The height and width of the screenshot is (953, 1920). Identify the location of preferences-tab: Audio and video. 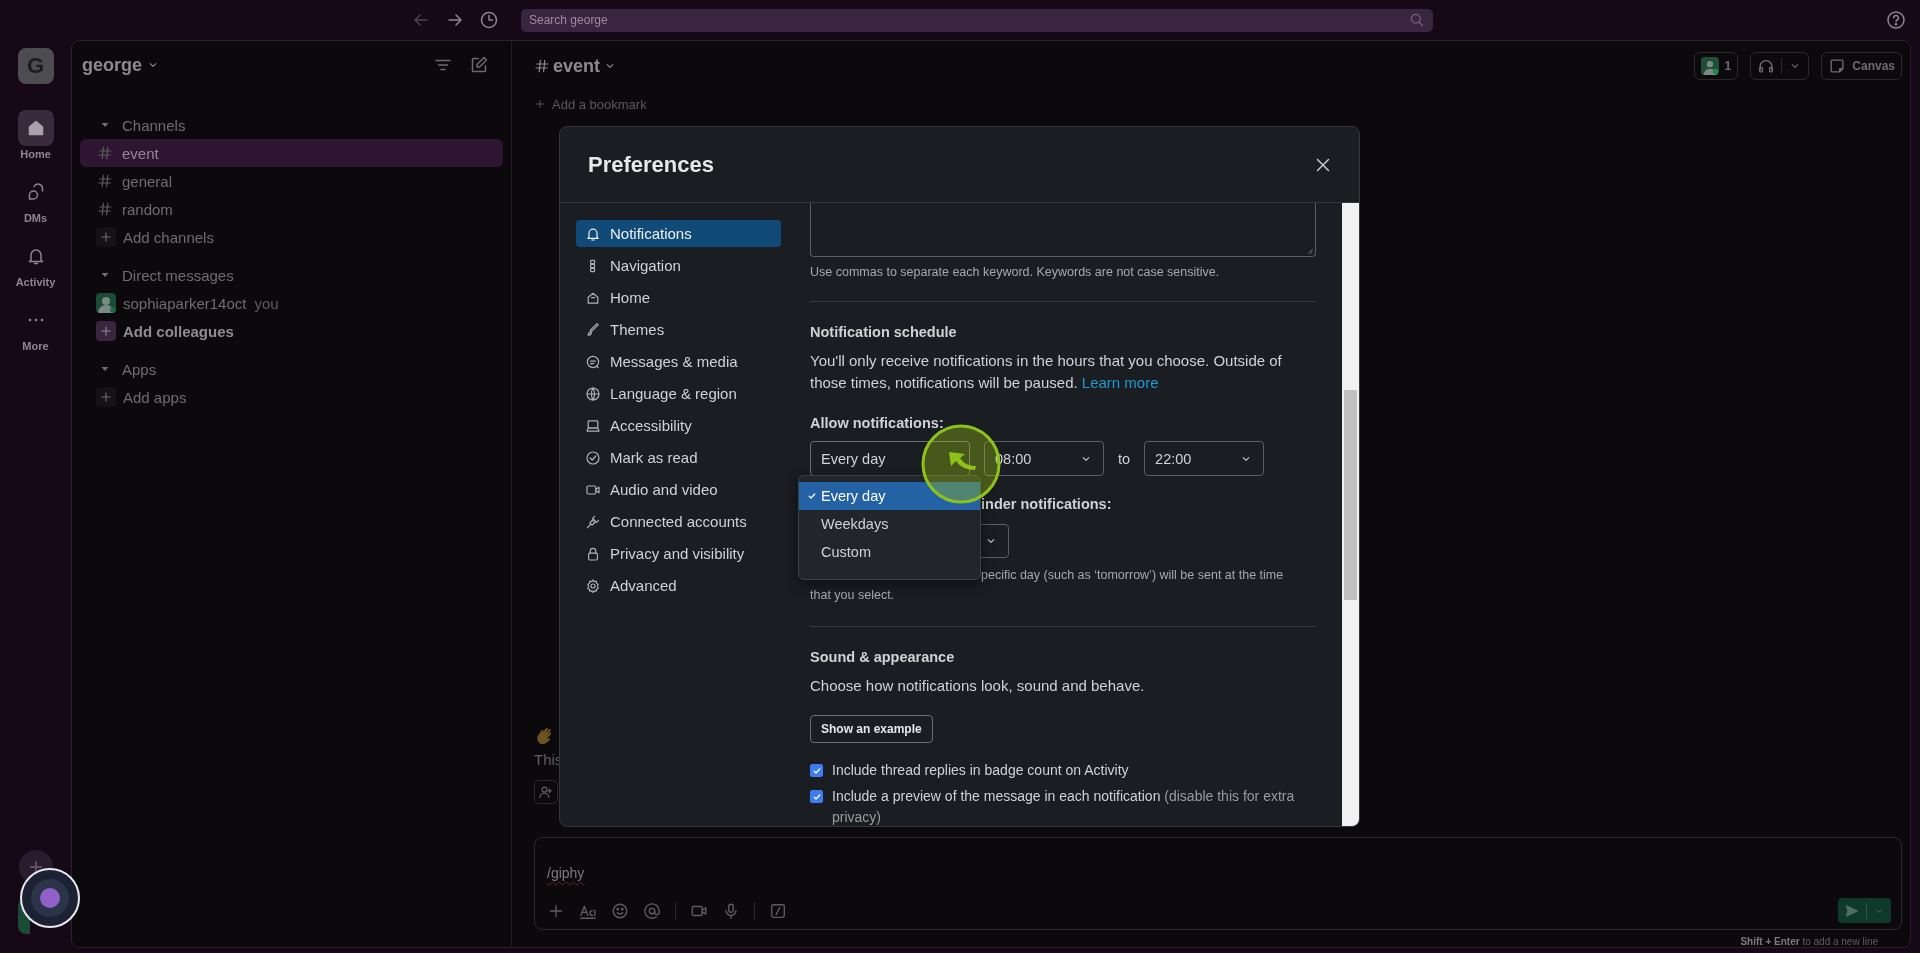
(678, 489).